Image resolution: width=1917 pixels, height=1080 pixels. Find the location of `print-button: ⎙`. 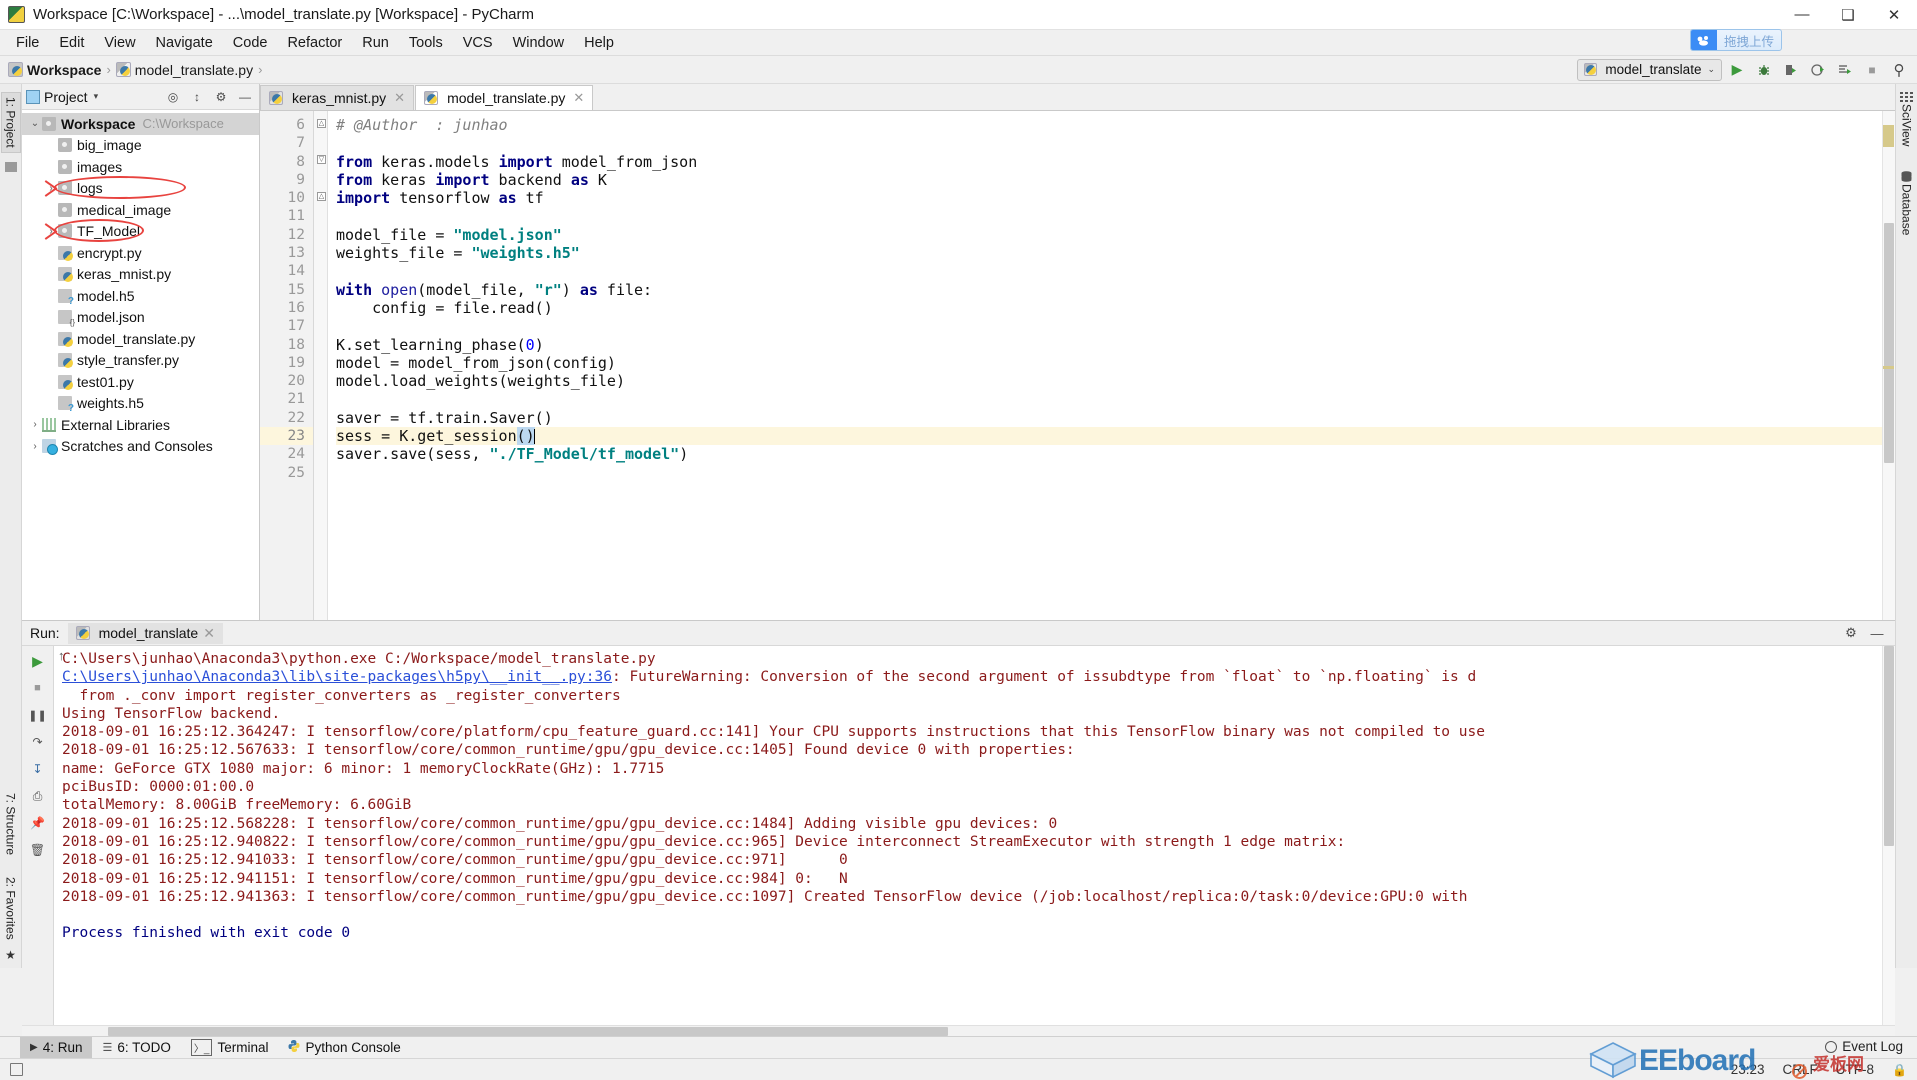

print-button: ⎙ is located at coordinates (38, 796).